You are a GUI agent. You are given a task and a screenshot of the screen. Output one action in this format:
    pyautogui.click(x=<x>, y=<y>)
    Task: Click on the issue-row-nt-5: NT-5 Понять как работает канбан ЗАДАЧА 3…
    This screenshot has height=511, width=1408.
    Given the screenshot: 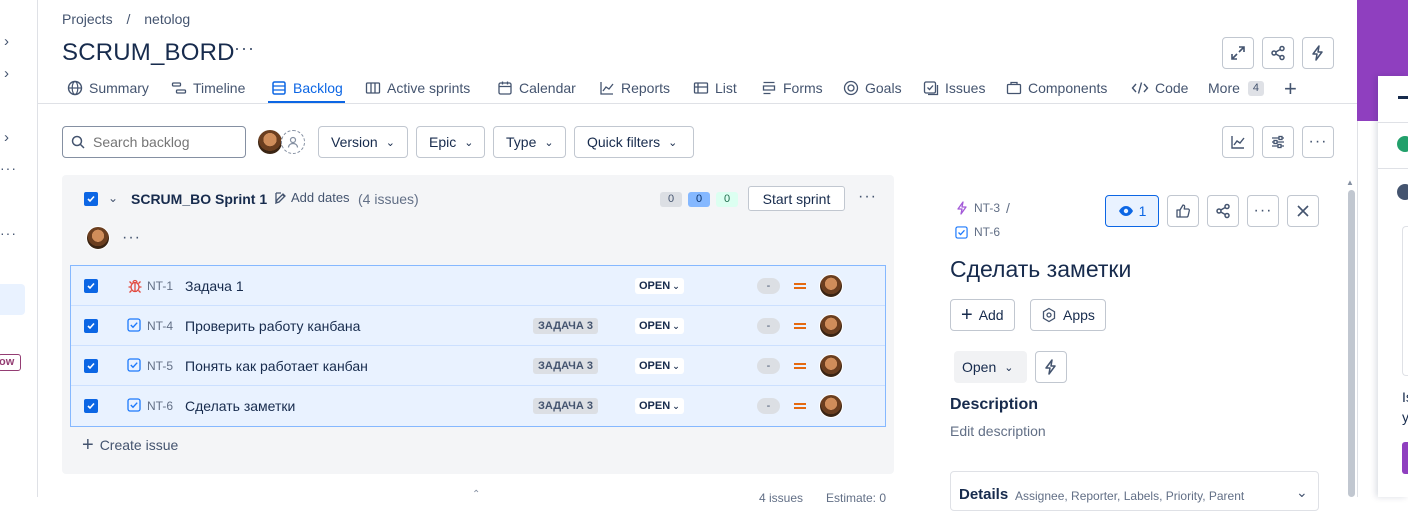 What is the action you would take?
    pyautogui.click(x=478, y=366)
    